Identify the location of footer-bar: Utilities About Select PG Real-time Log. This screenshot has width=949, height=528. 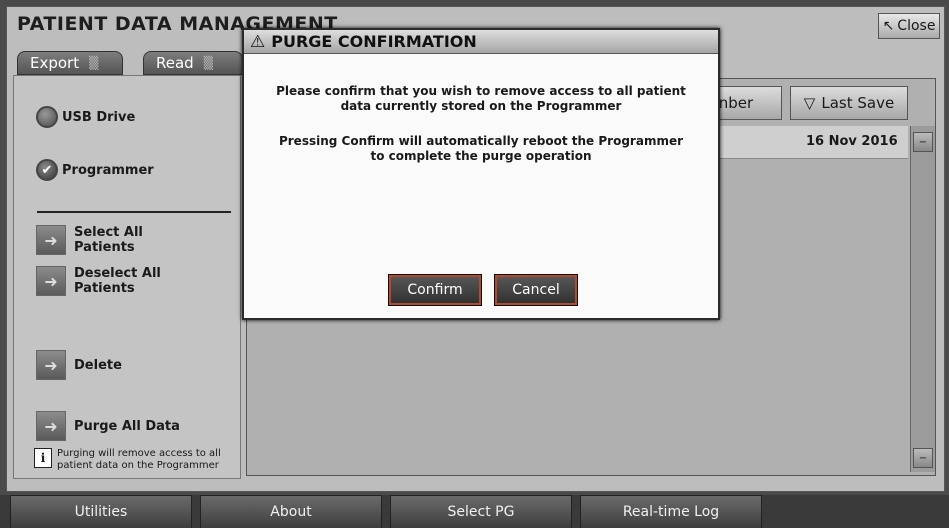
(474, 511).